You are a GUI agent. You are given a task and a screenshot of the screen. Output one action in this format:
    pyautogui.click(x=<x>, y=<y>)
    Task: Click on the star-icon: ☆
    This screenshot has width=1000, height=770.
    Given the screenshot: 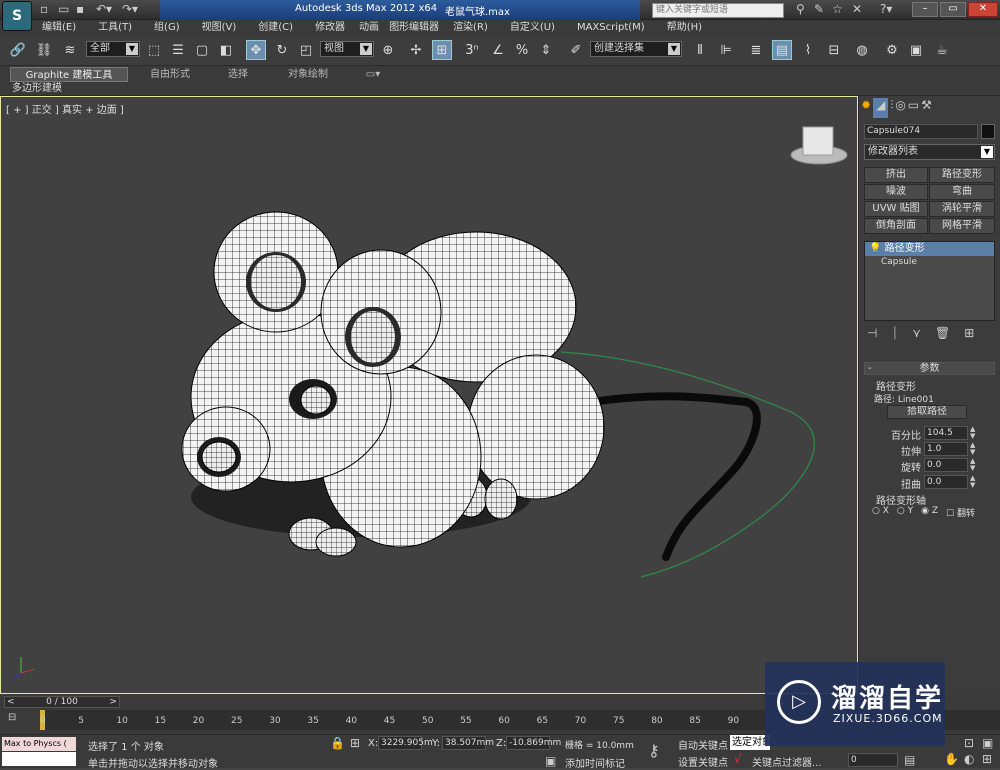 What is the action you would take?
    pyautogui.click(x=837, y=9)
    